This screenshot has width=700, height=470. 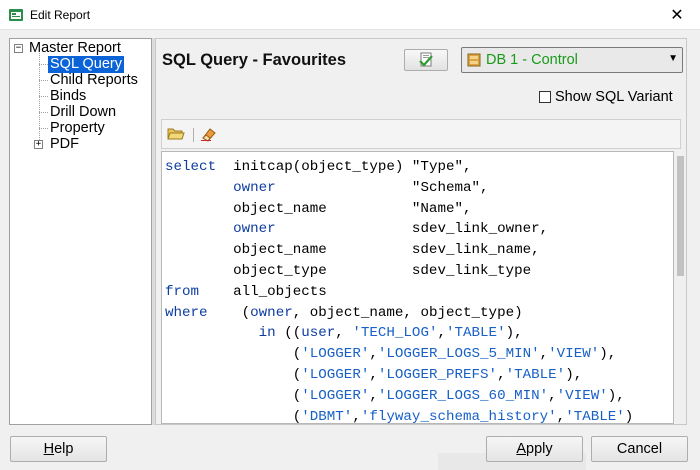 What do you see at coordinates (545, 97) in the screenshot?
I see `checkbox-box` at bounding box center [545, 97].